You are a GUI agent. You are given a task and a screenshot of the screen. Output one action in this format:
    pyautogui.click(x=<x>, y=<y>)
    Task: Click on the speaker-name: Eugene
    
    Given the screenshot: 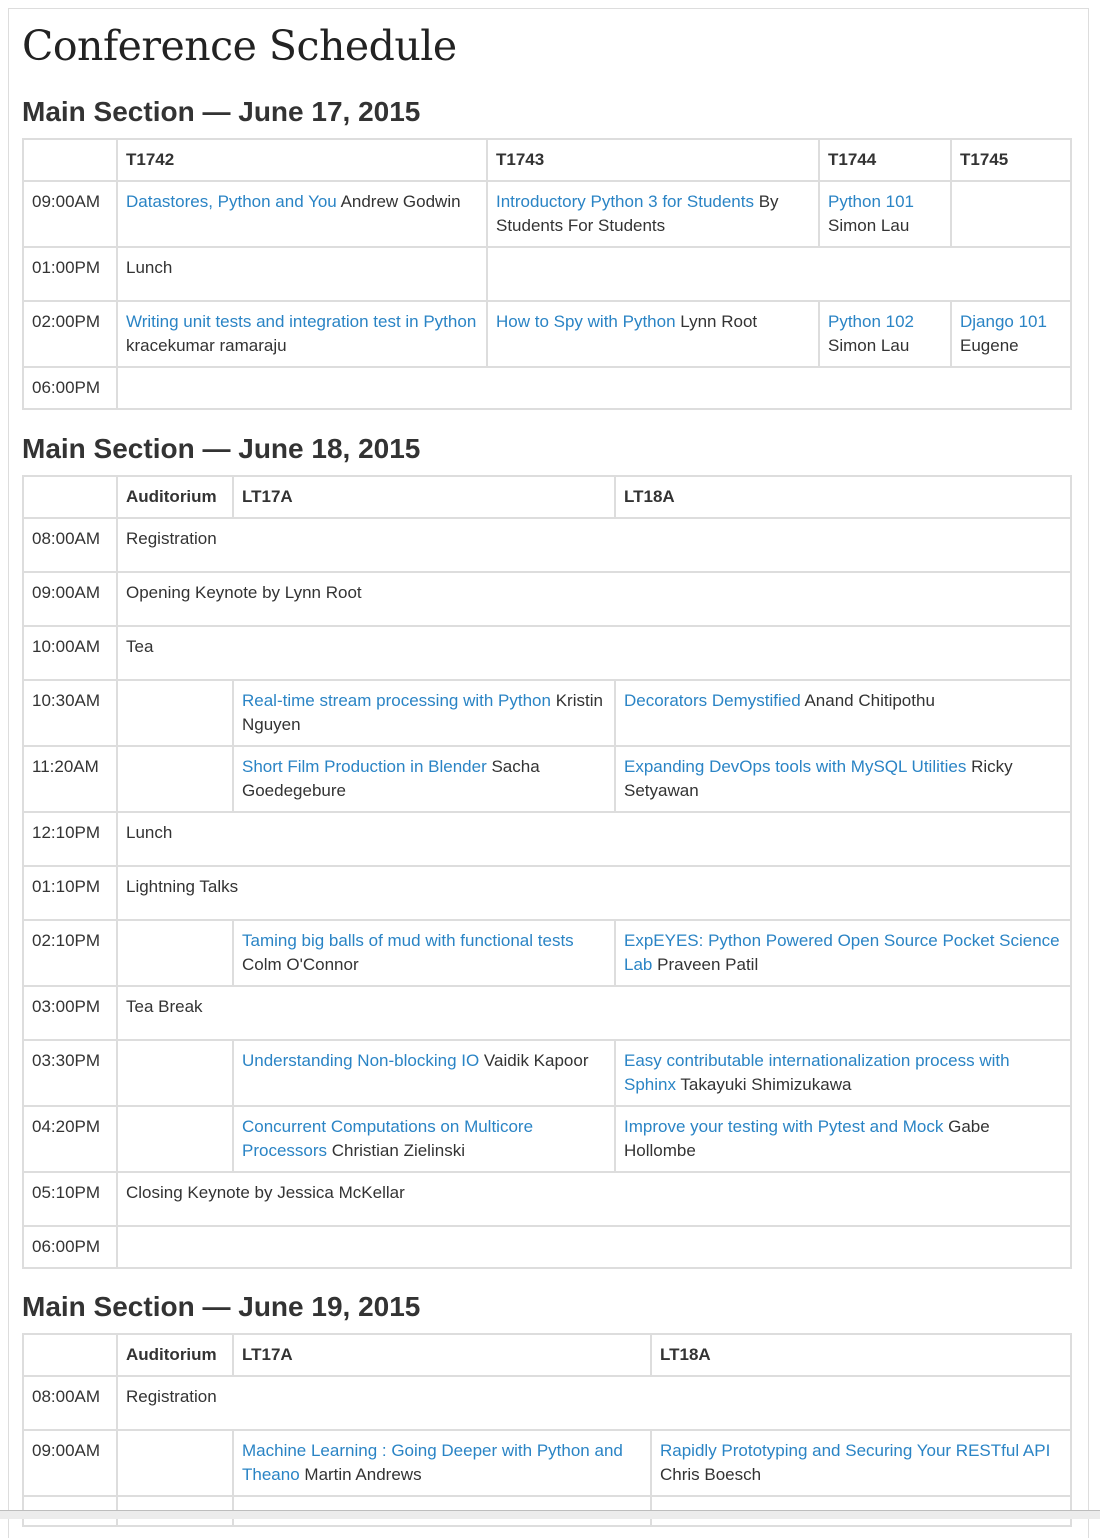 What is the action you would take?
    pyautogui.click(x=989, y=345)
    